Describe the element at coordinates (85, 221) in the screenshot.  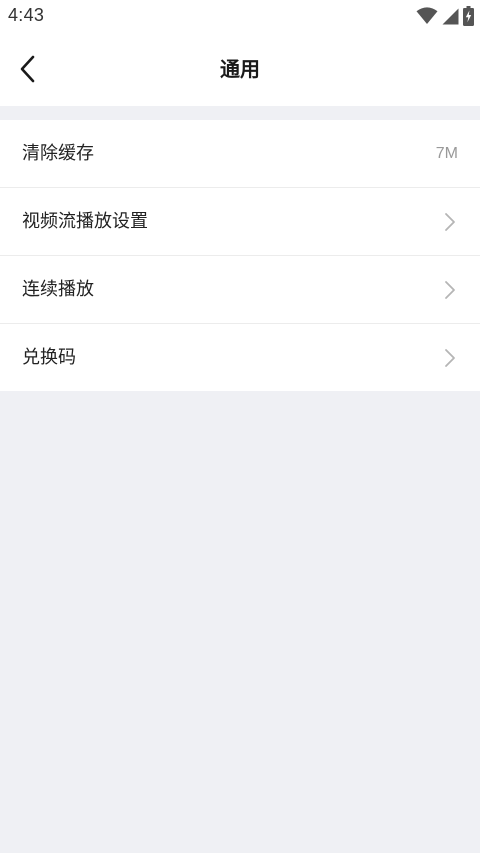
I see `video-stream-settings-label: 视频流播放设置` at that location.